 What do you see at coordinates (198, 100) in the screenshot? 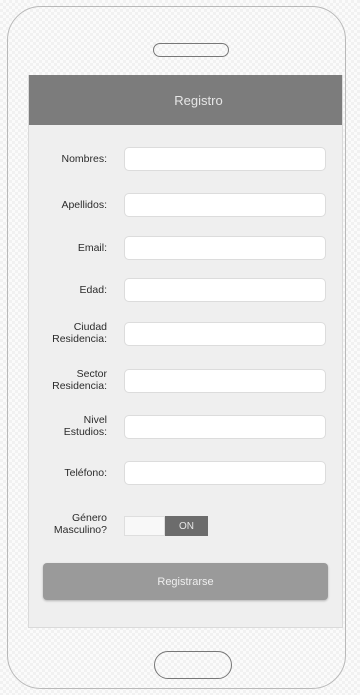
I see `page-title: Registro` at bounding box center [198, 100].